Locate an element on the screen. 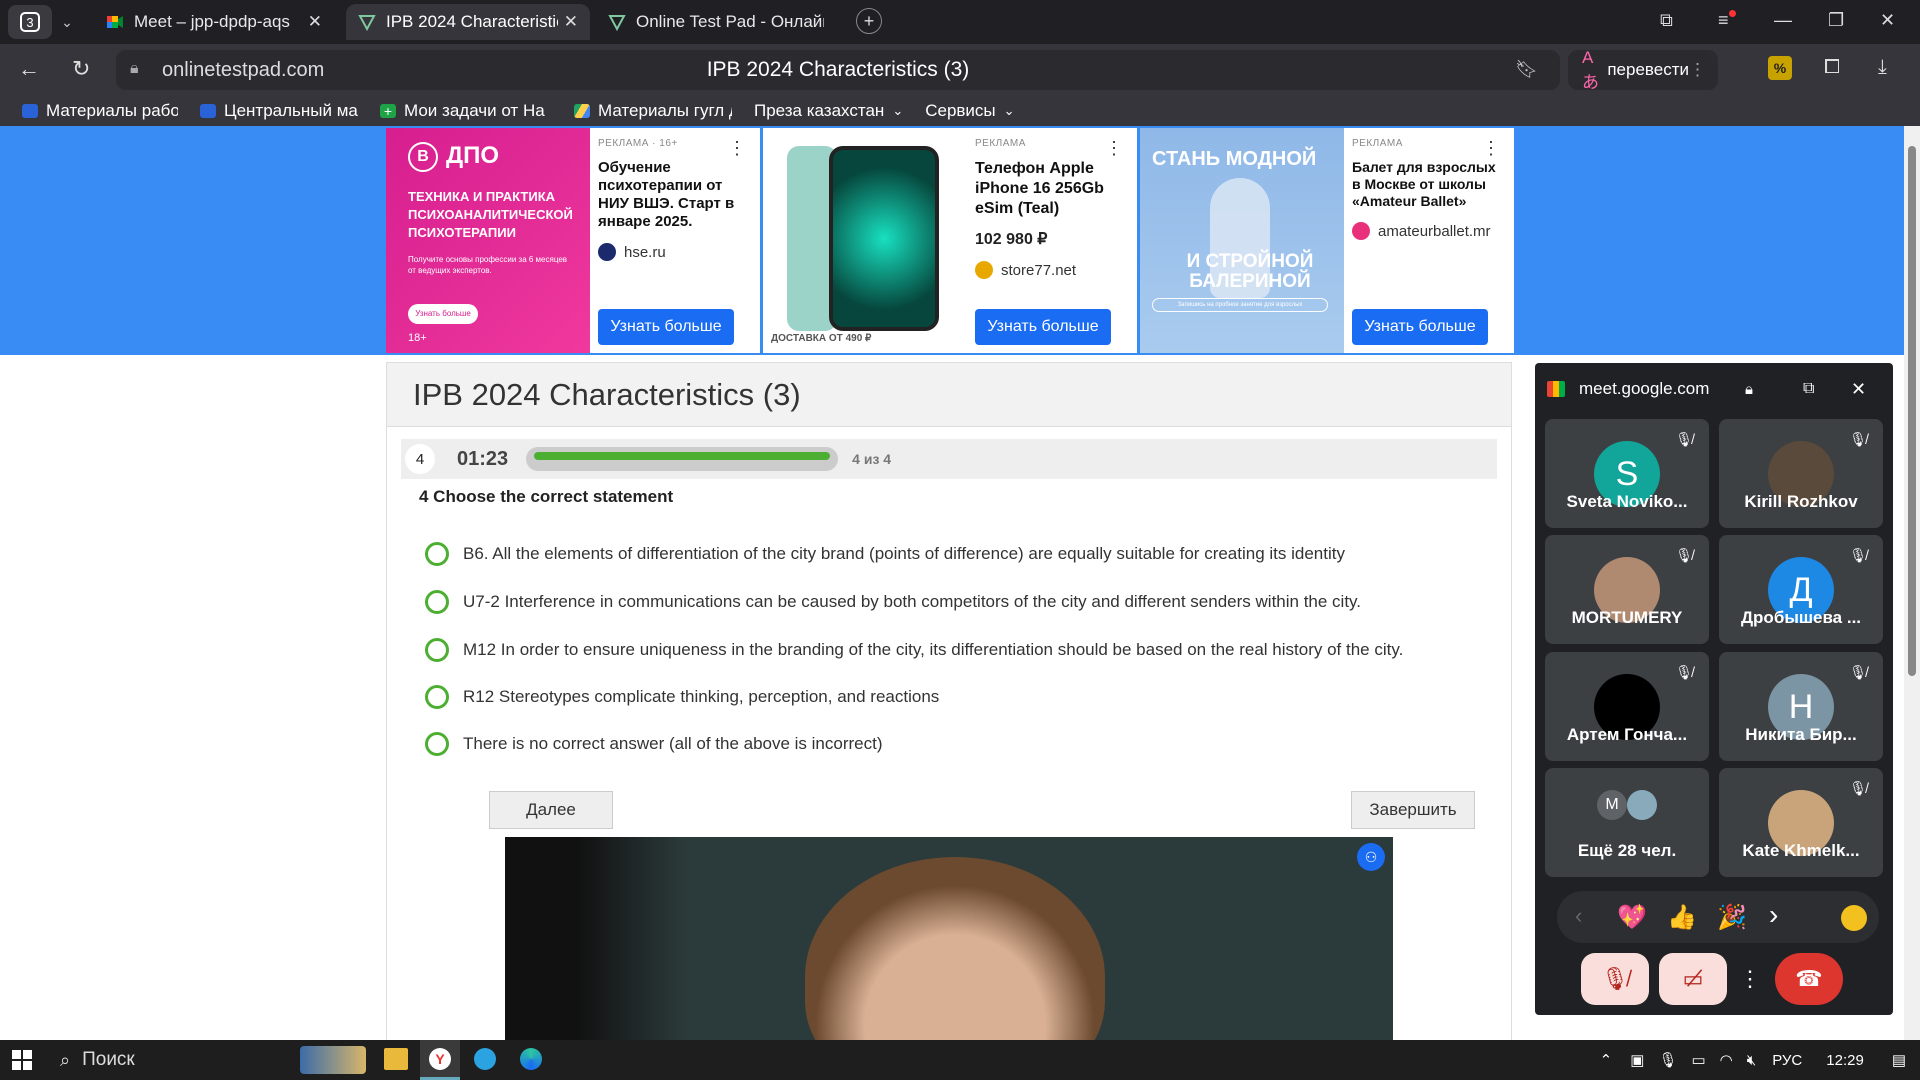  tab-online-test-pad: Online Test Pad - Онлайн is located at coordinates (716, 22).